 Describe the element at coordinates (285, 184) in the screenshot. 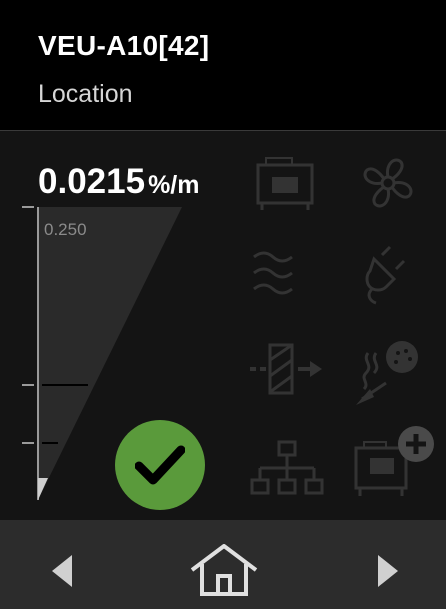

I see `device-card-icon` at that location.